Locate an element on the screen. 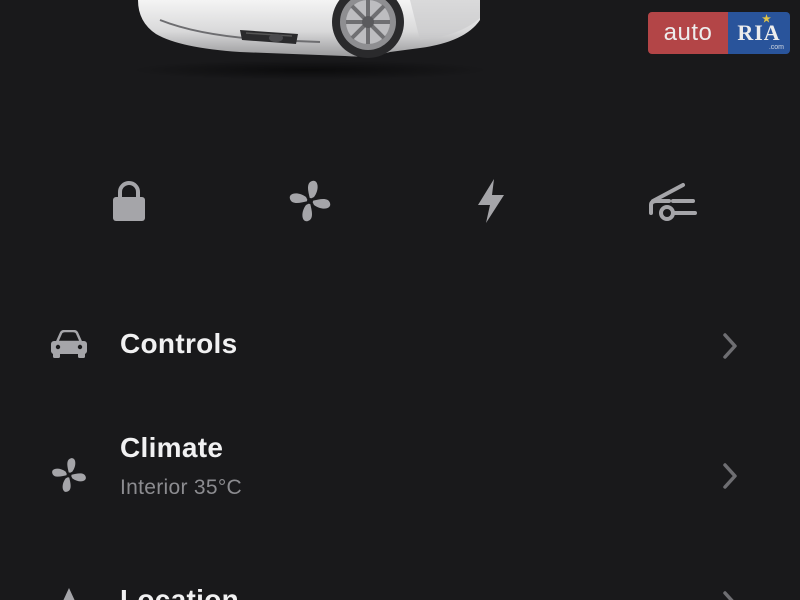  menu-title-climate: Climate is located at coordinates (172, 447).